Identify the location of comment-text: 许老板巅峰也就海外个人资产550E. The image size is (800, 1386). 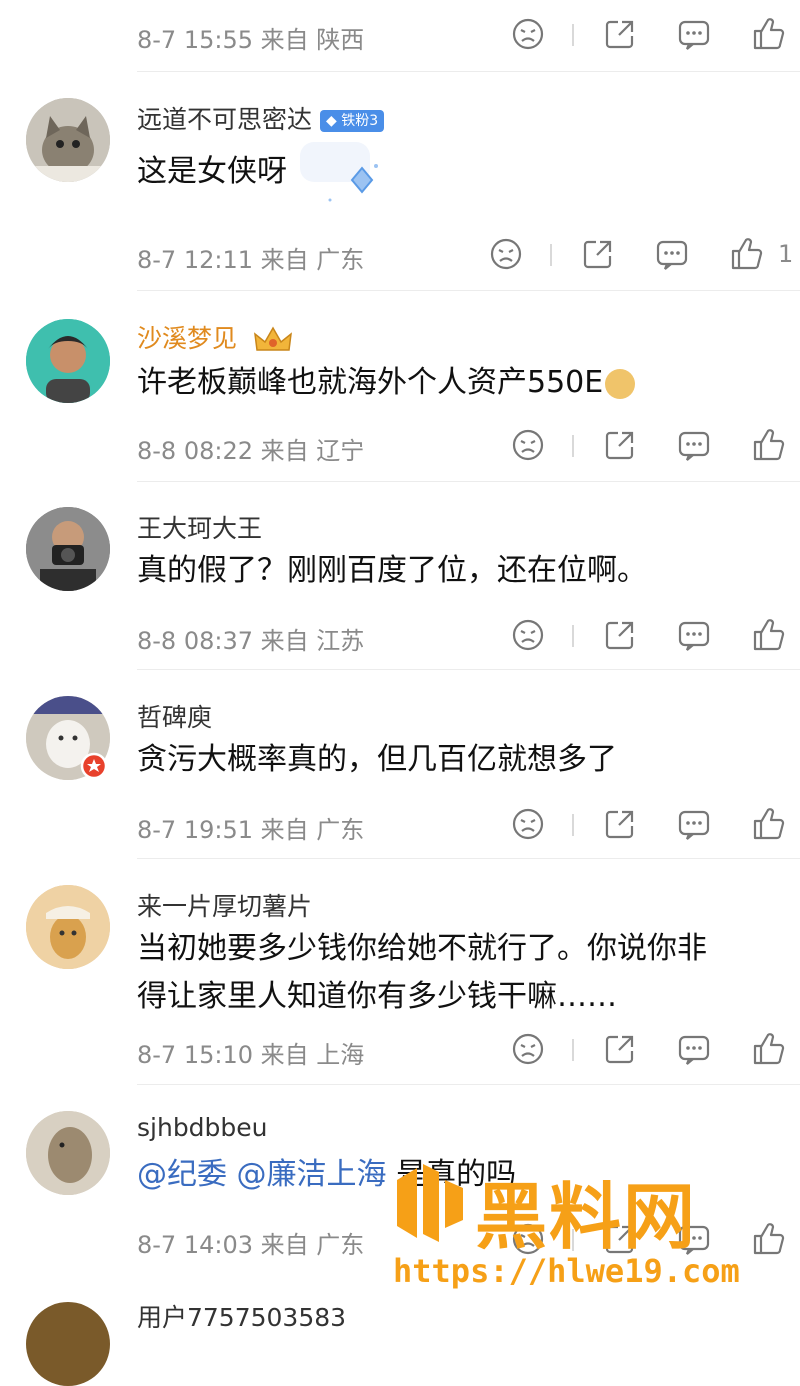
(386, 383).